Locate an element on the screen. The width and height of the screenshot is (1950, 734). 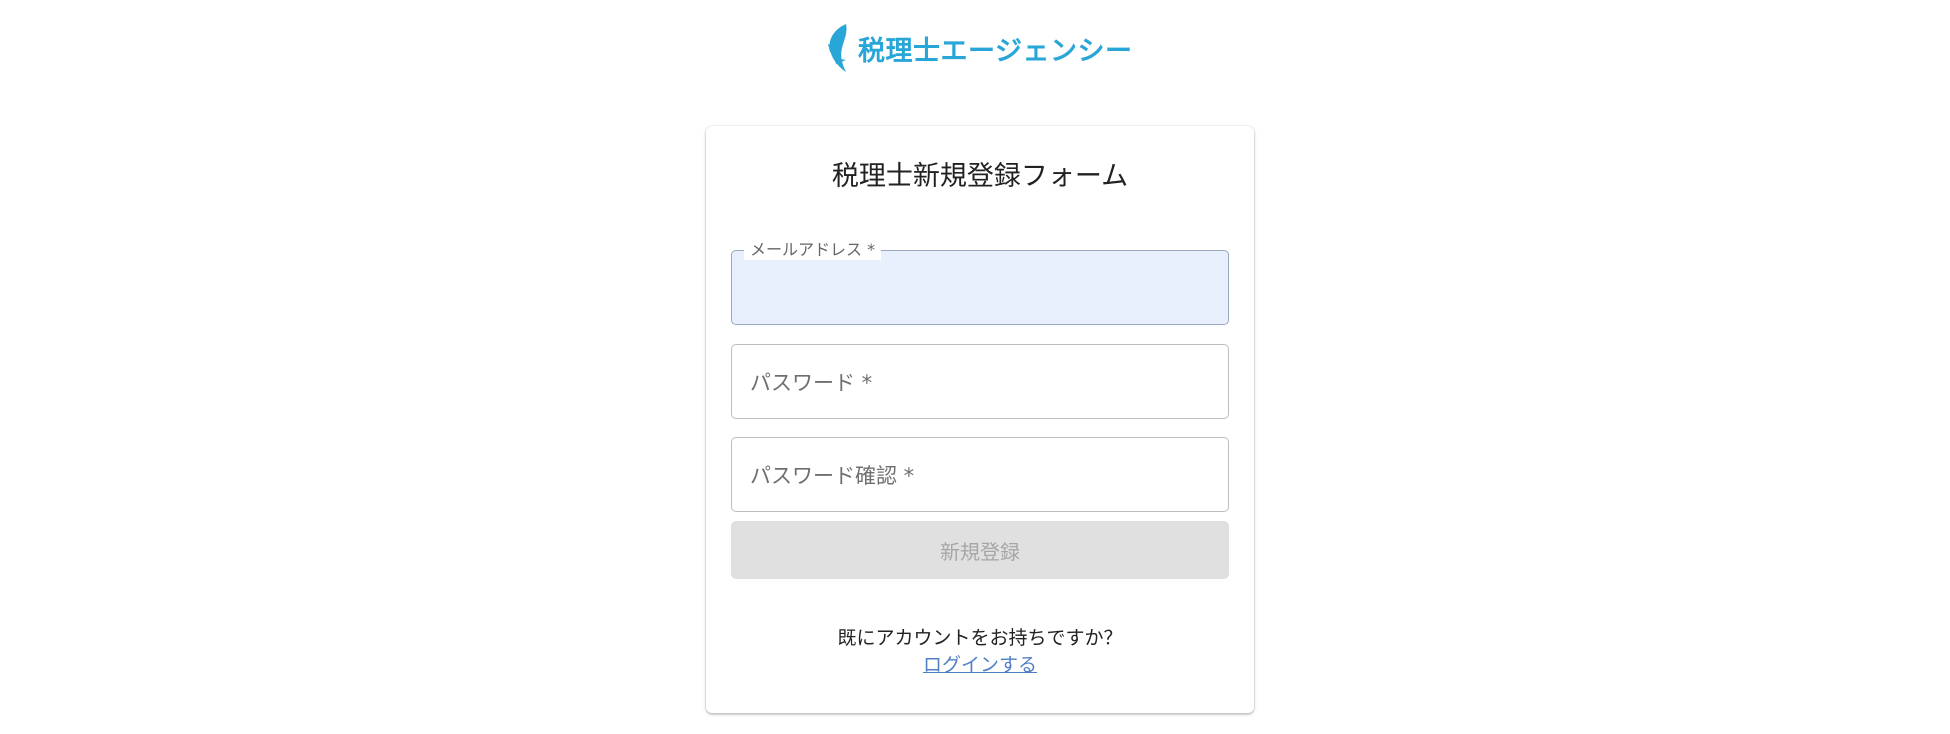
password-field: パスワード * is located at coordinates (980, 381).